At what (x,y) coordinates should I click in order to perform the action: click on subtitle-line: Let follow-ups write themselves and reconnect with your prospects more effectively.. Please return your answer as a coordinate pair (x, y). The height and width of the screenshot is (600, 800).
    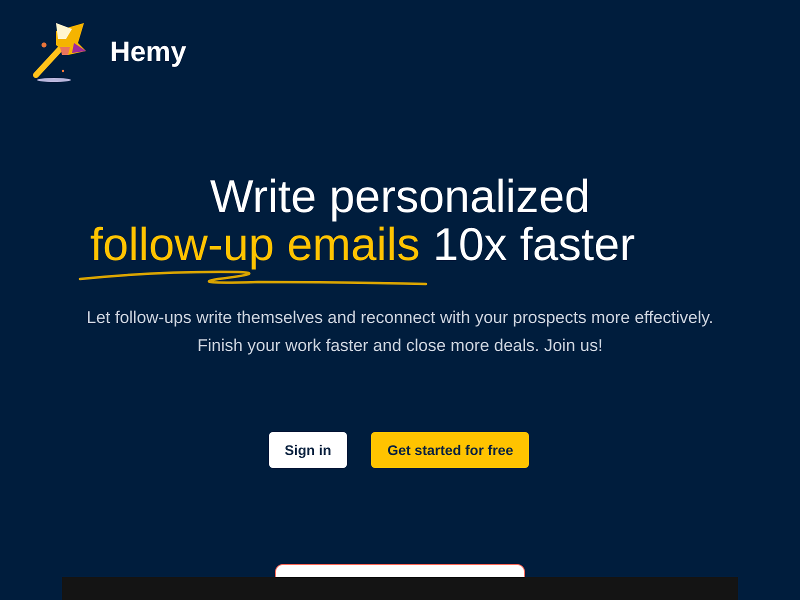
    Looking at the image, I should click on (400, 318).